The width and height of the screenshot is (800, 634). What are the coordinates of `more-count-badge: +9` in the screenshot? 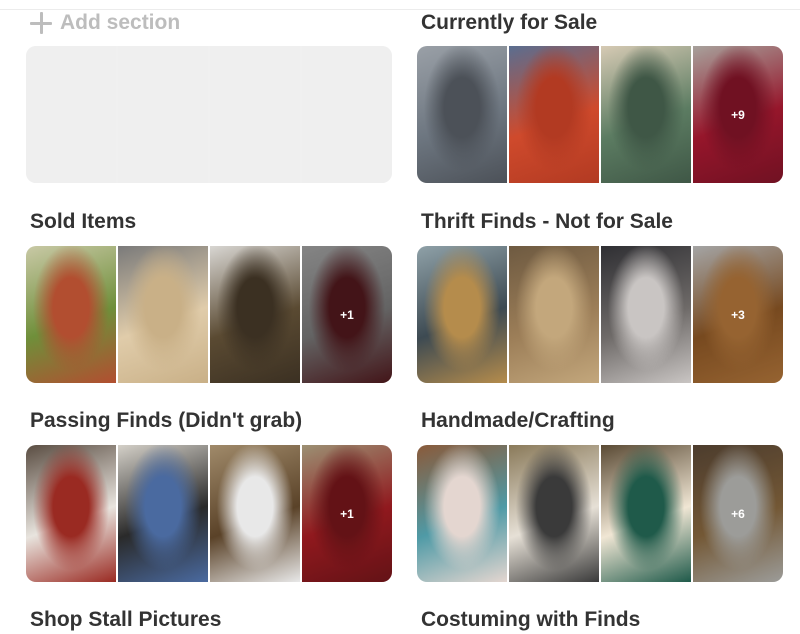 It's located at (738, 114).